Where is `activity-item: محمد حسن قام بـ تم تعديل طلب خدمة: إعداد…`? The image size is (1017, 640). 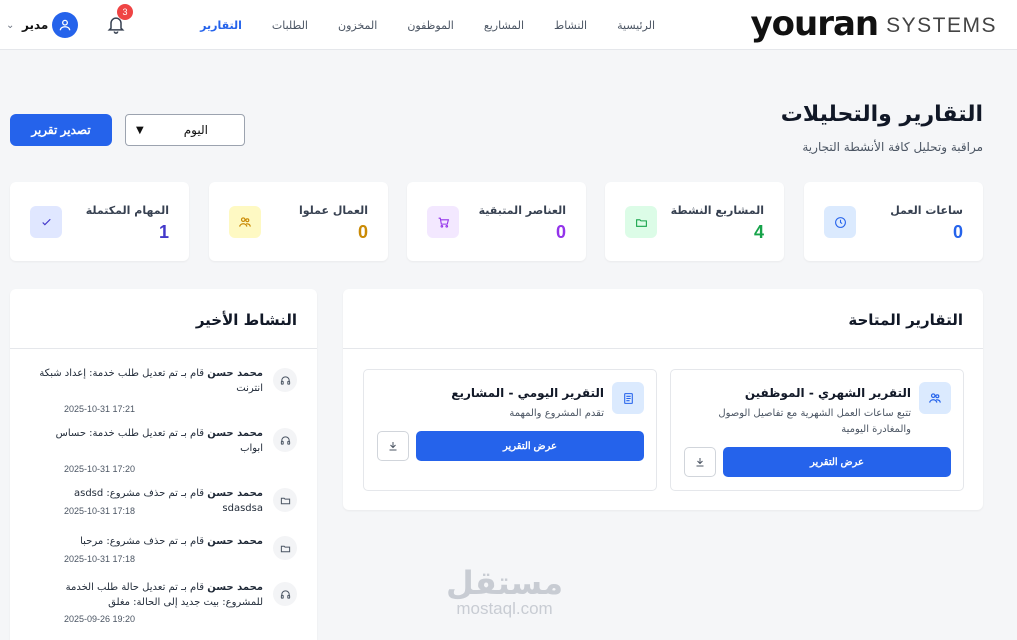
activity-item: محمد حسن قام بـ تم تعديل طلب خدمة: إعداد… is located at coordinates (163, 390).